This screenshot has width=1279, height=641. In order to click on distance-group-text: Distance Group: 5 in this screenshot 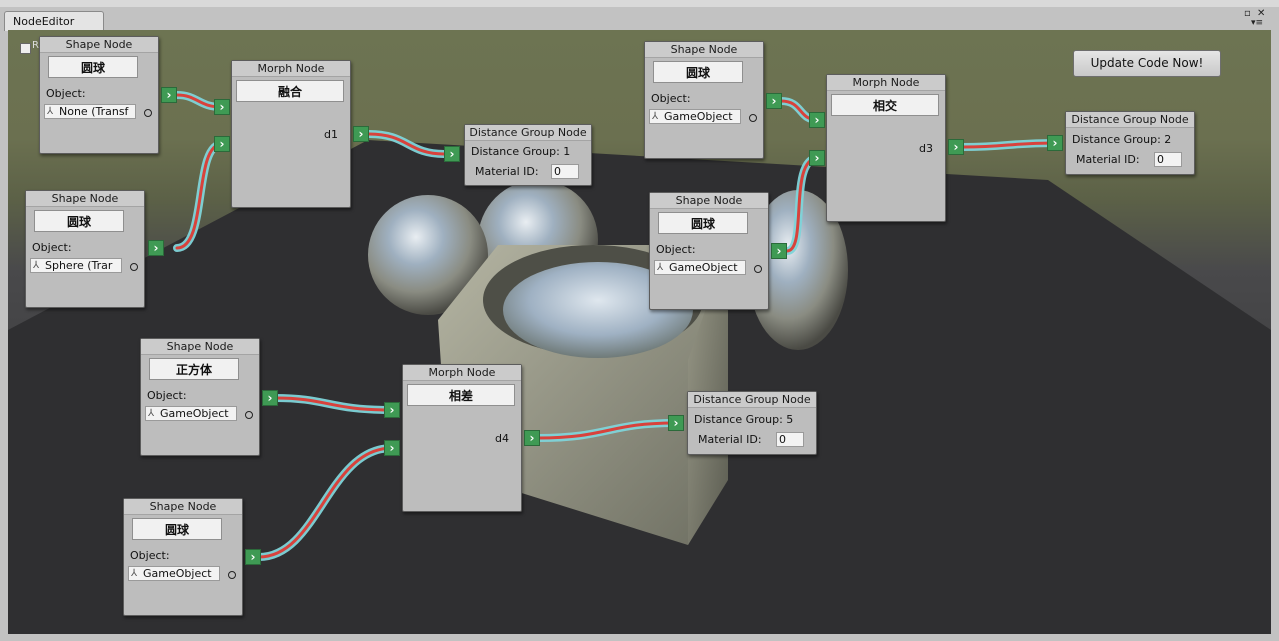, I will do `click(744, 419)`.